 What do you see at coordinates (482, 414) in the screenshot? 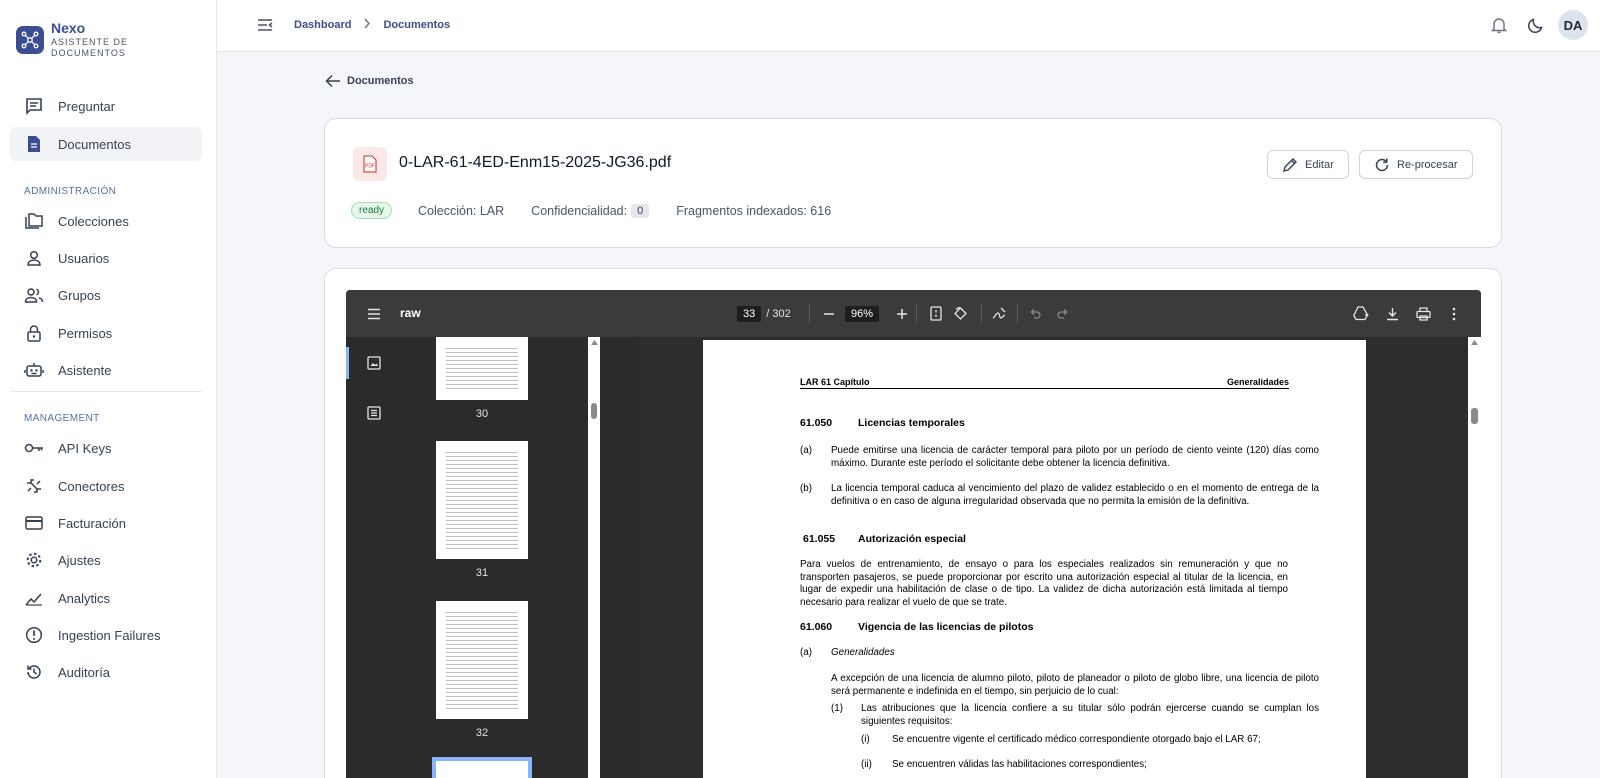
I see `thumbnail-number: 30` at bounding box center [482, 414].